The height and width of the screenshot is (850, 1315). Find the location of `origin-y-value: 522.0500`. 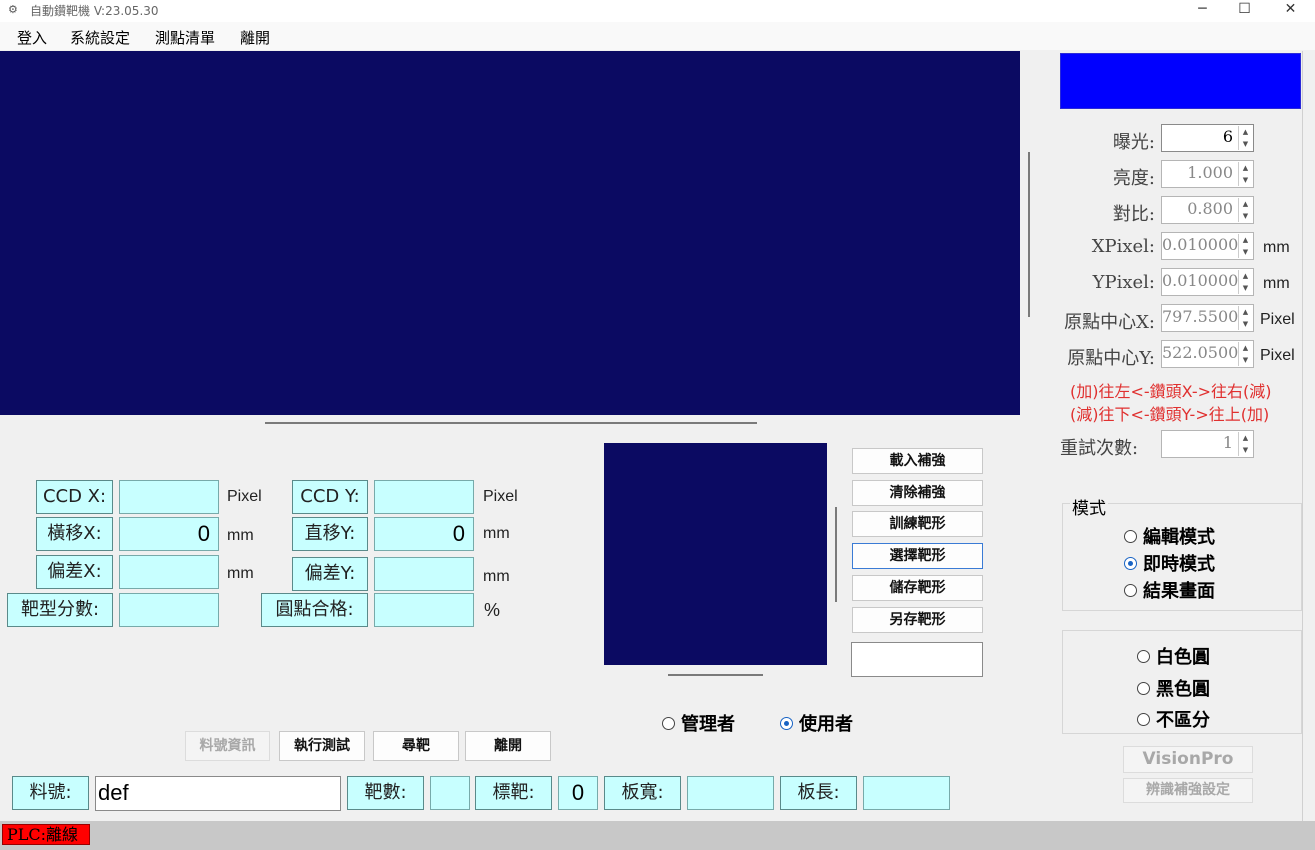

origin-y-value: 522.0500 is located at coordinates (1200, 352).